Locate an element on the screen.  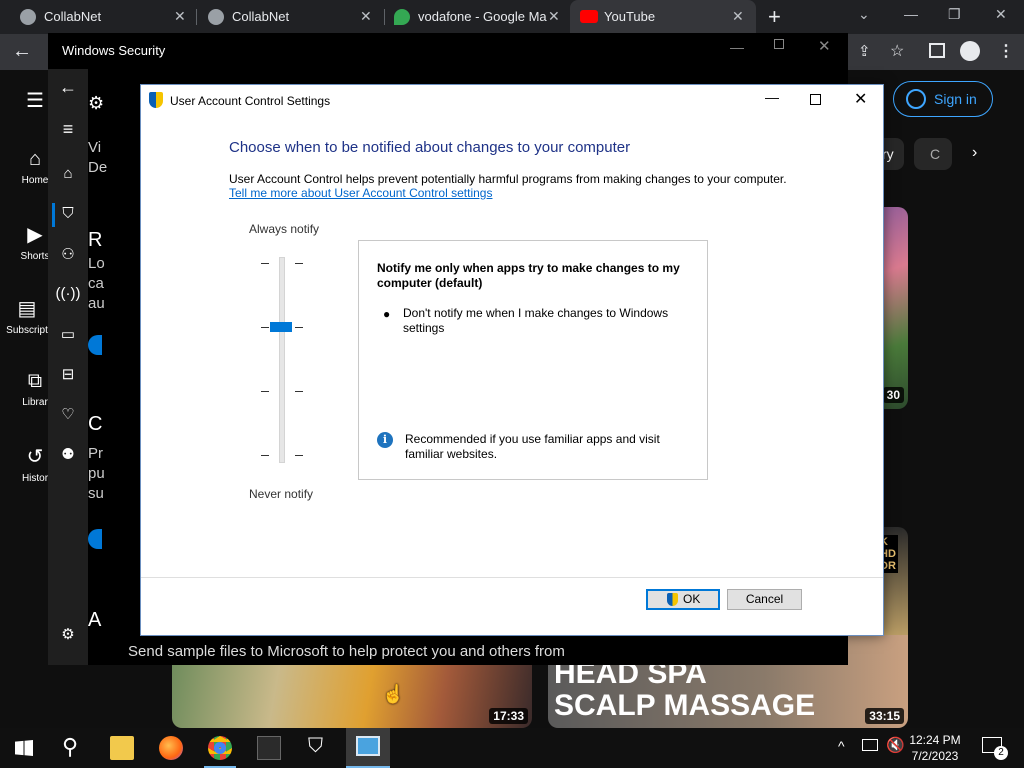
window-title: Windows Security is located at coordinates (114, 50).